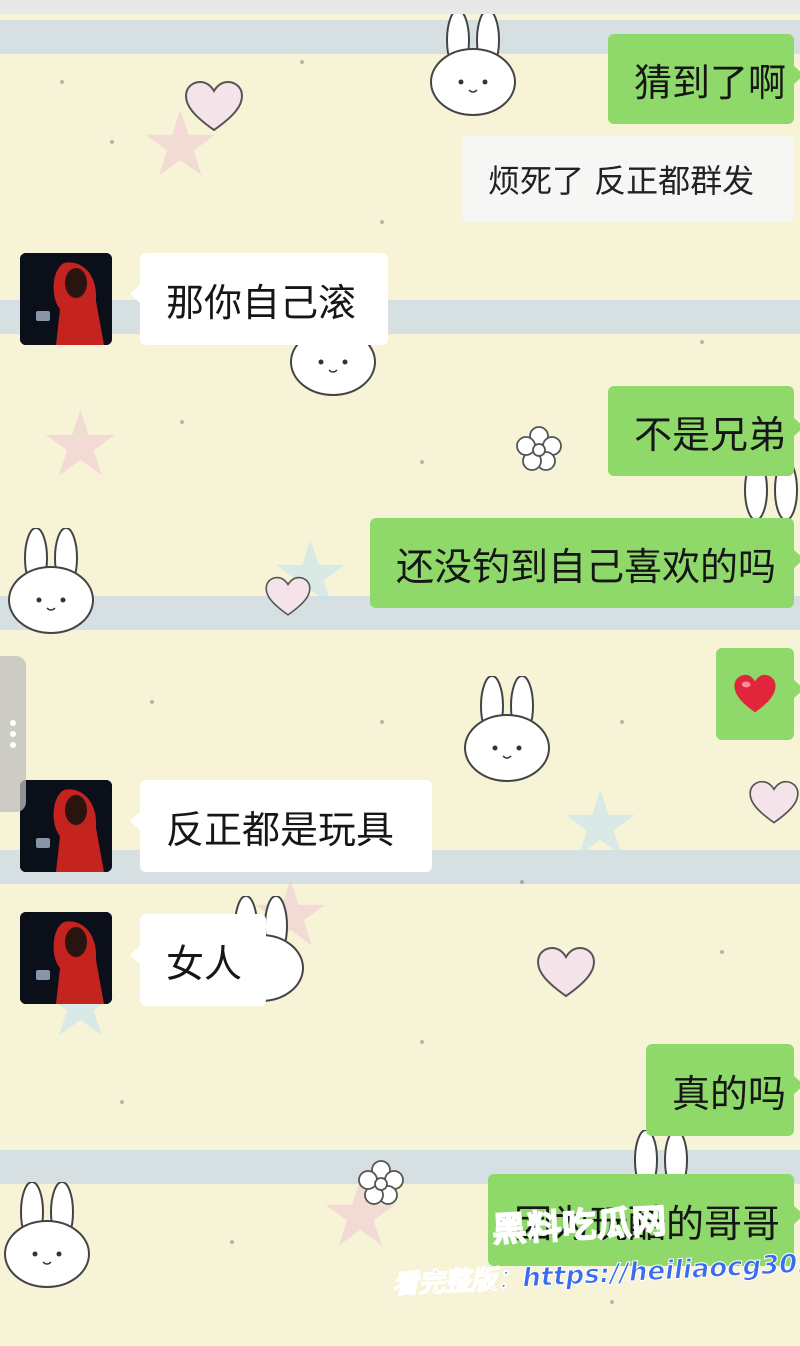 The height and width of the screenshot is (1346, 800). What do you see at coordinates (580, 1226) in the screenshot?
I see `watermark-logo: 黑料吃瓜网` at bounding box center [580, 1226].